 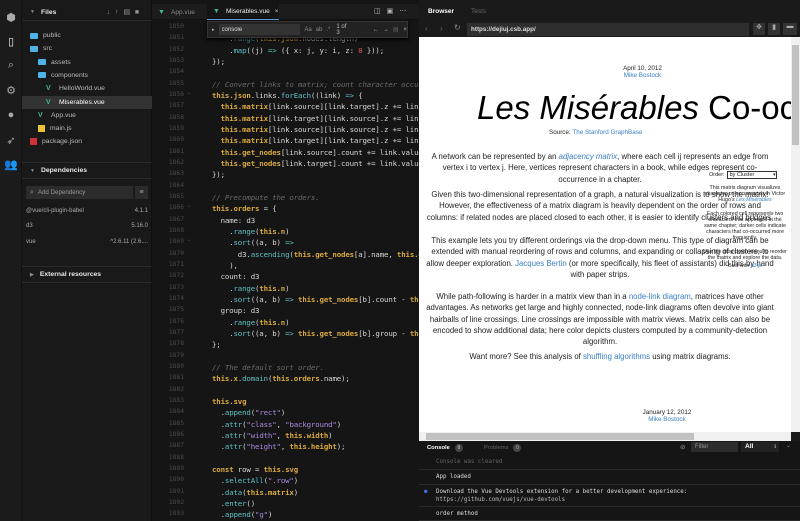 What do you see at coordinates (11, 17) in the screenshot?
I see `cube-icon: ⬢` at bounding box center [11, 17].